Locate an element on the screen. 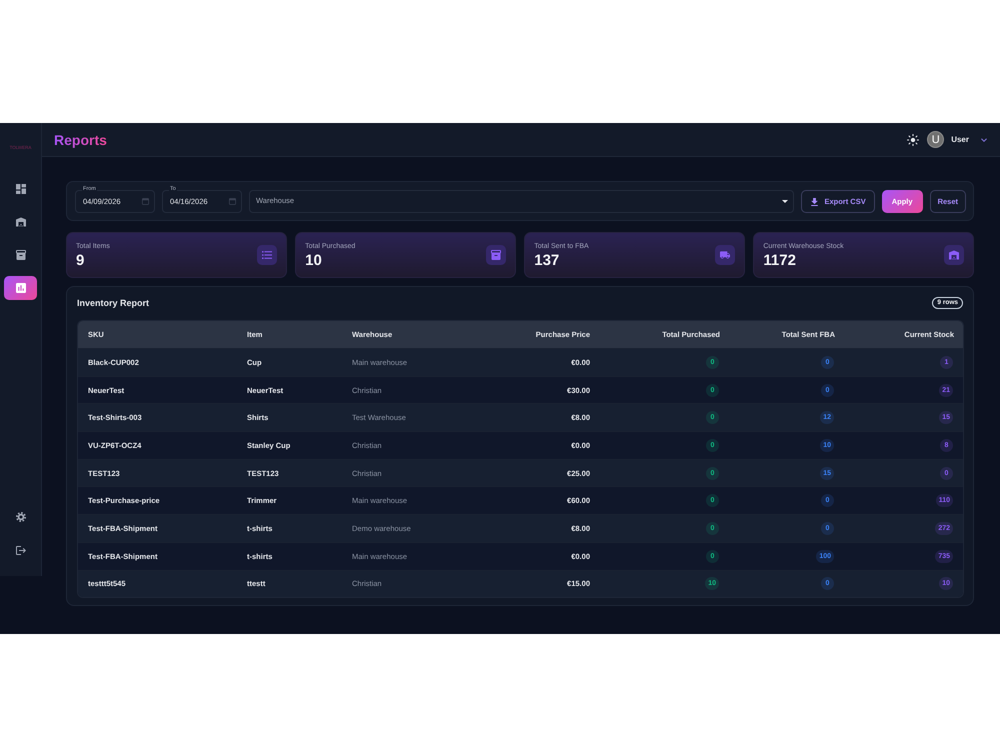  initial-avatar: U is located at coordinates (935, 139).